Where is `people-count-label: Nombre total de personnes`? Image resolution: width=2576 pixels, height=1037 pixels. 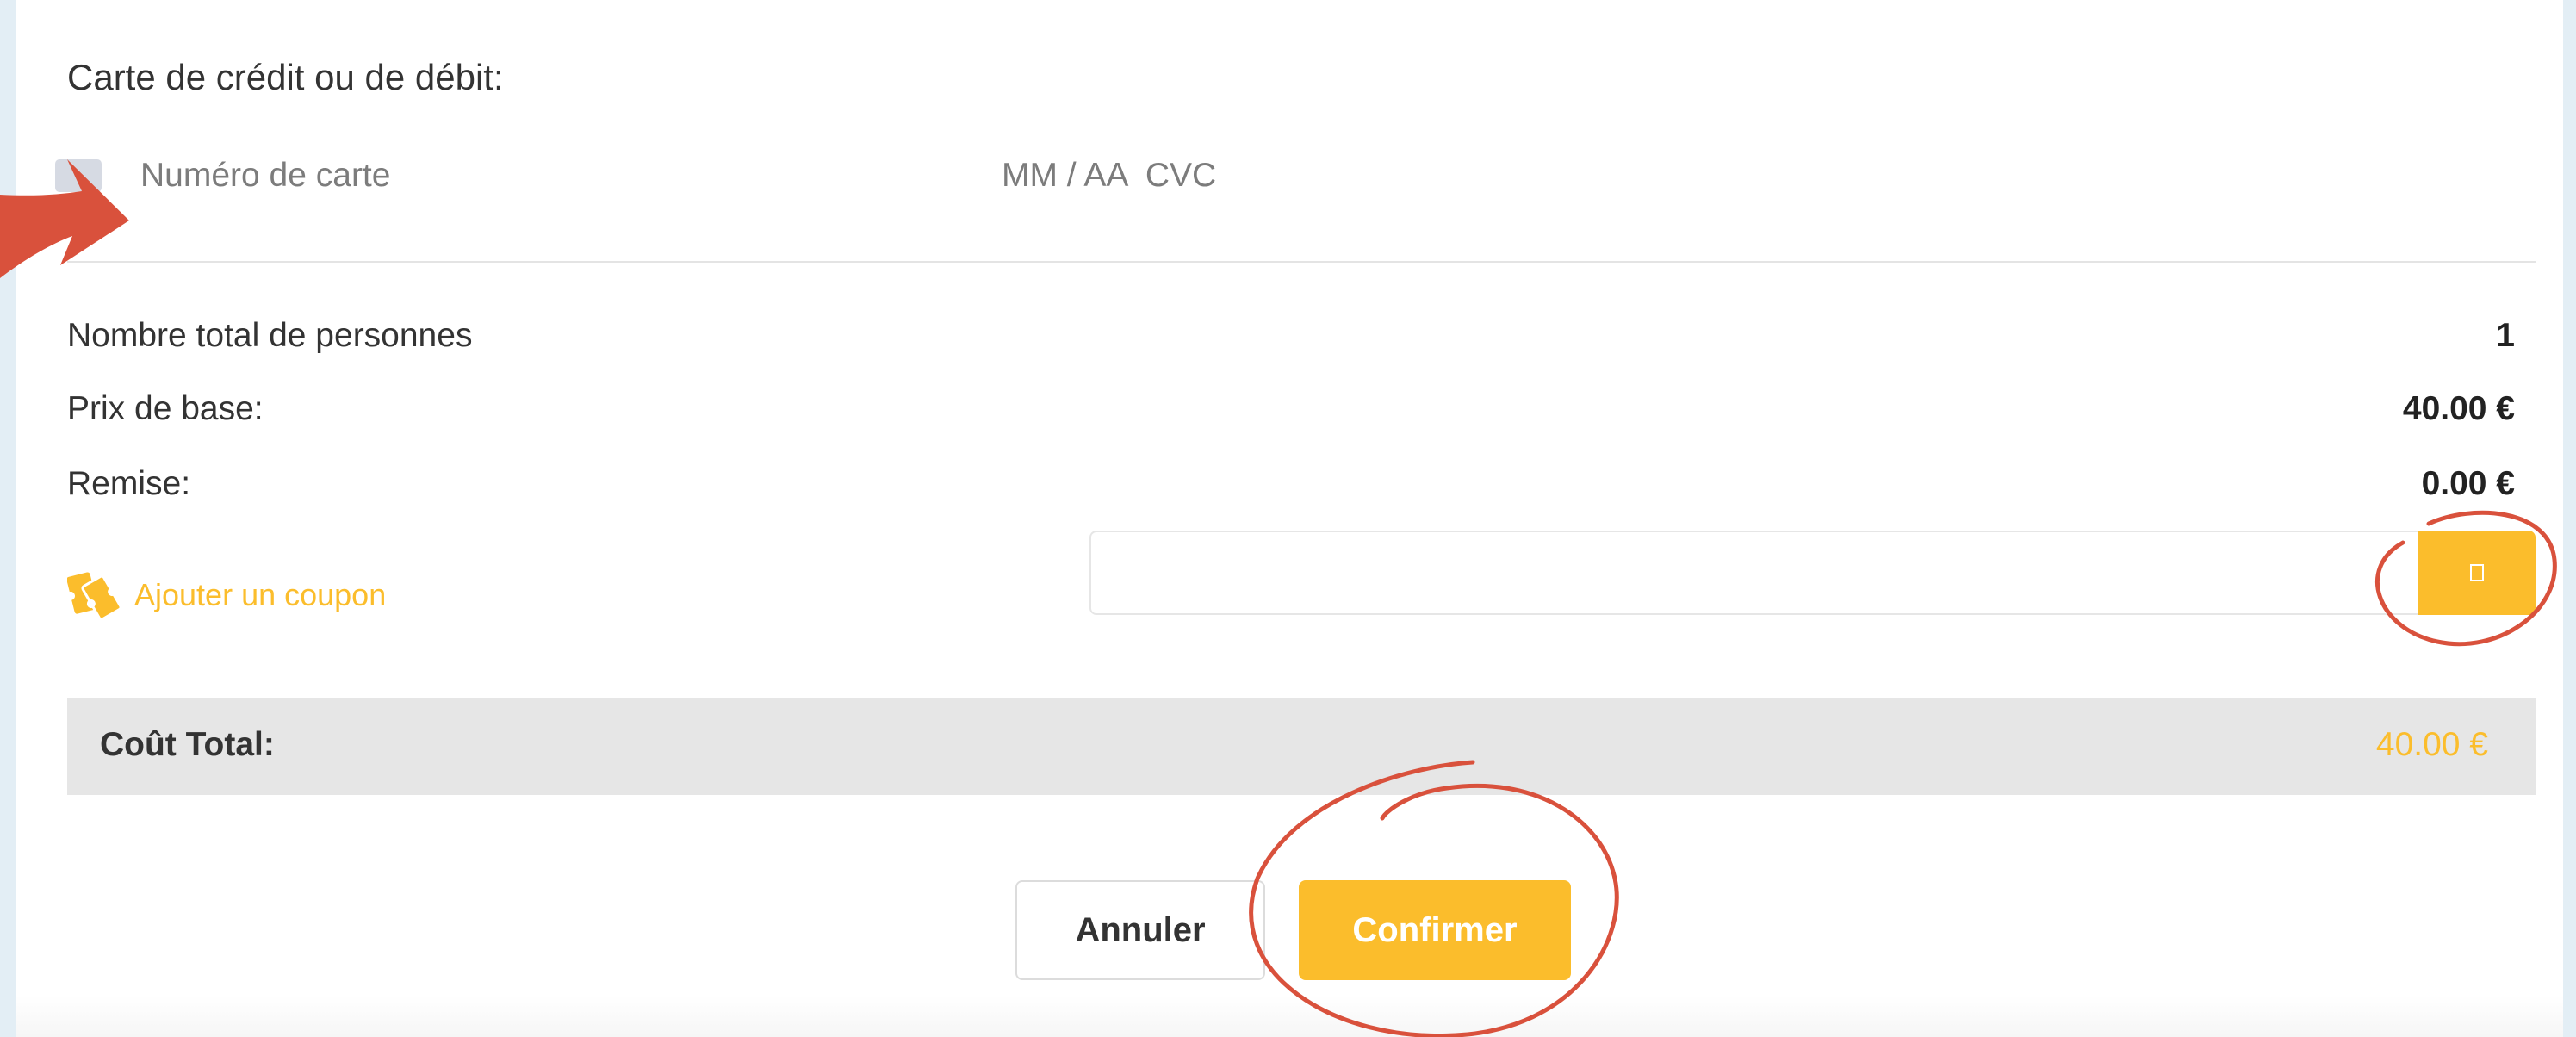 people-count-label: Nombre total de personnes is located at coordinates (270, 336).